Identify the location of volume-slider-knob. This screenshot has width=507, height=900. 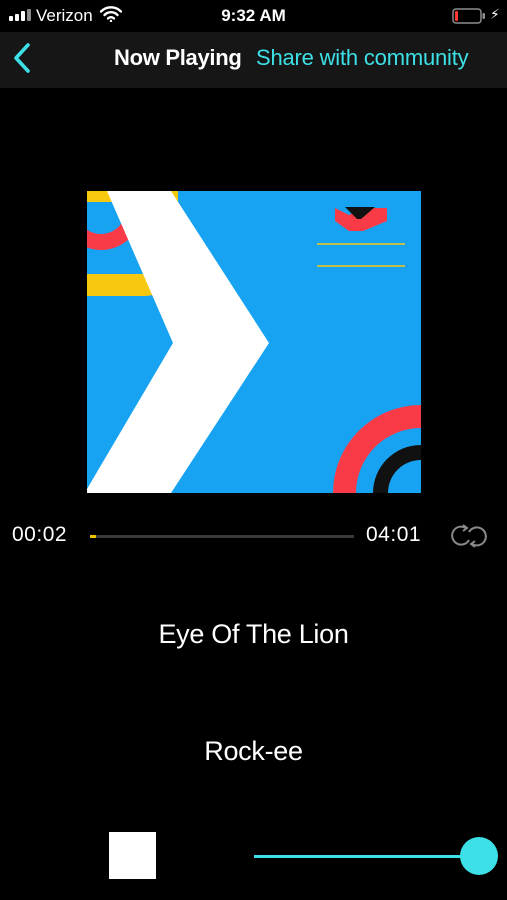
(479, 856).